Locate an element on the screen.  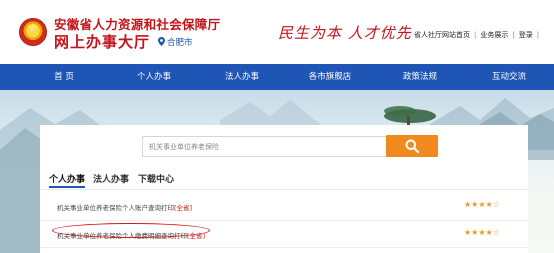
city-selector: 合肥市 is located at coordinates (175, 42).